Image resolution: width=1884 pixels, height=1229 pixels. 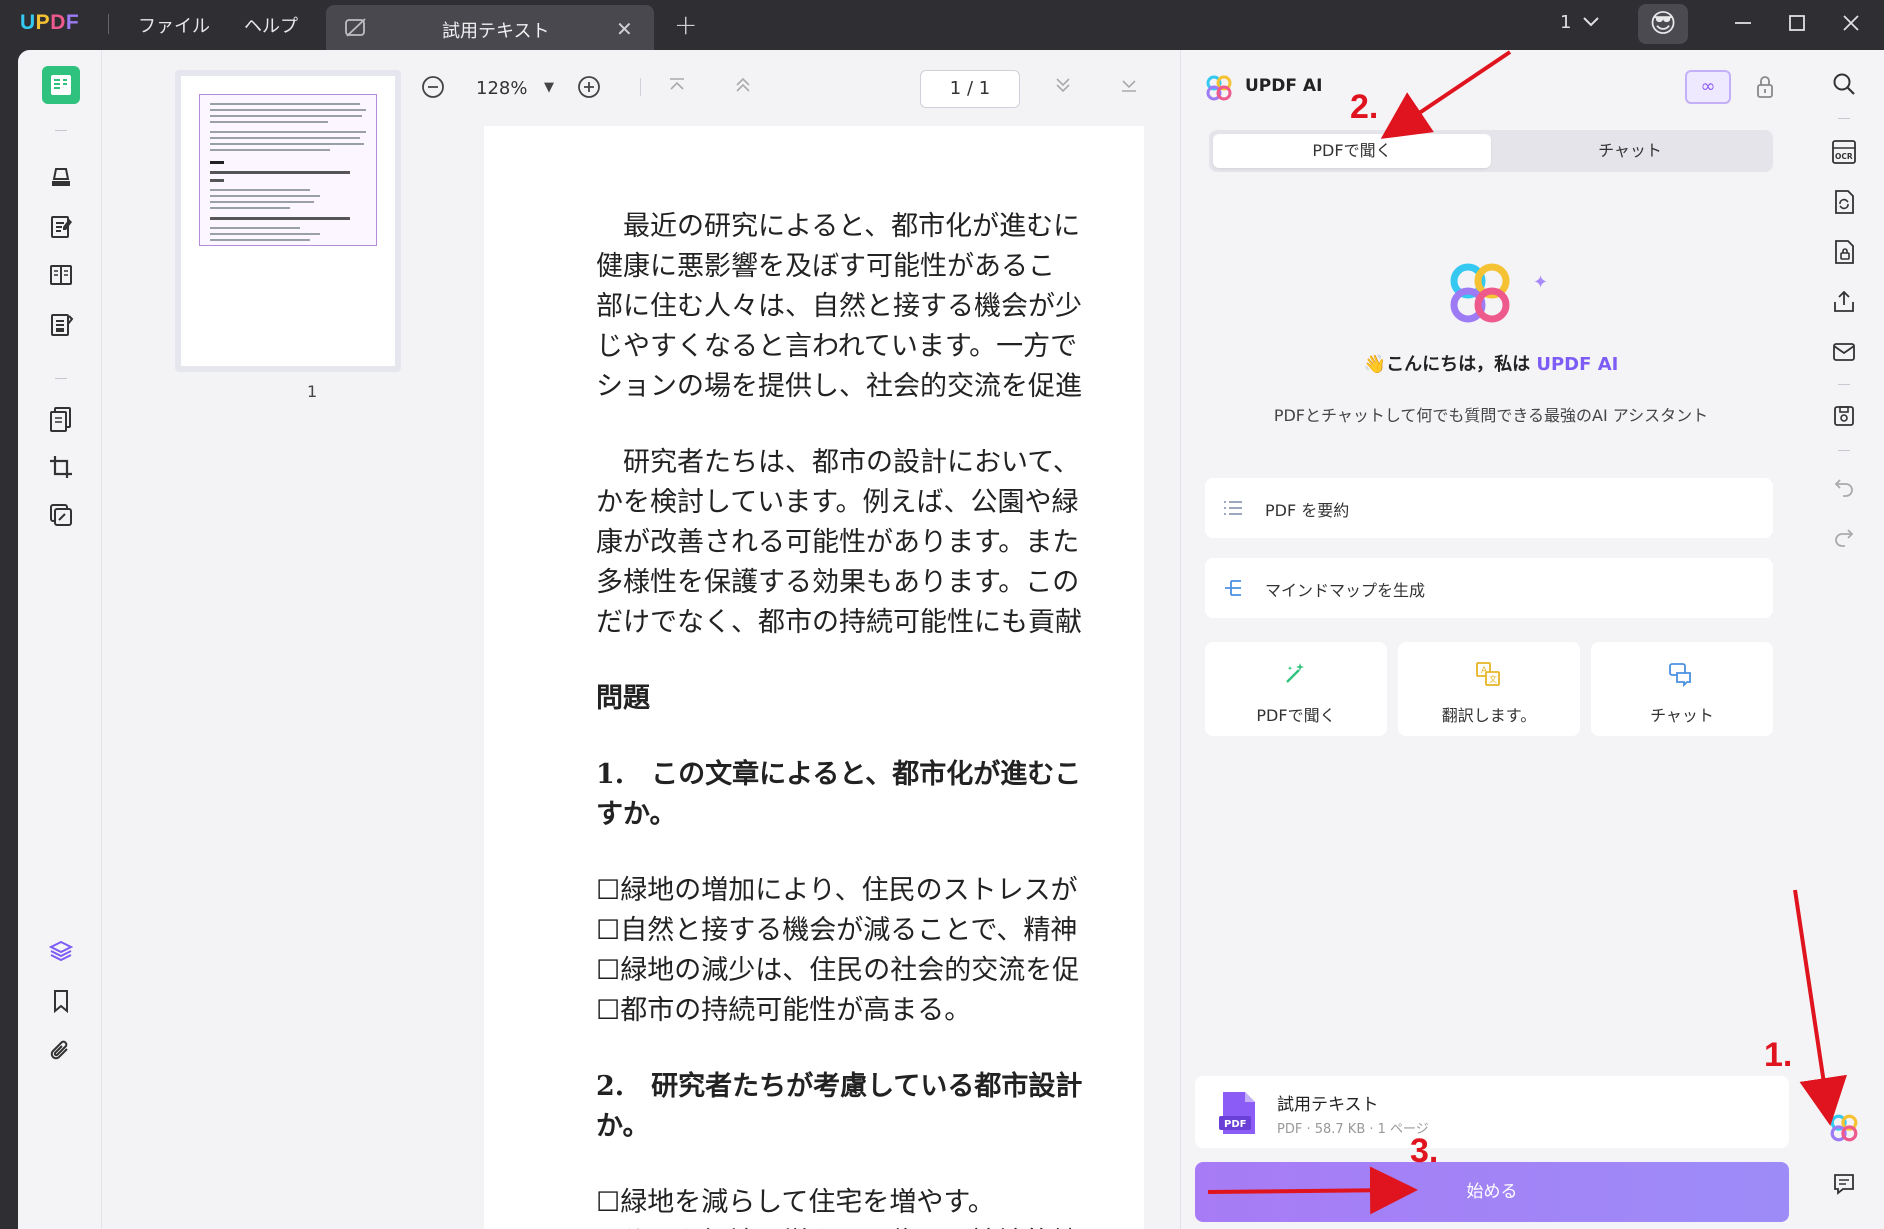 I want to click on protect-icon, so click(x=61, y=515).